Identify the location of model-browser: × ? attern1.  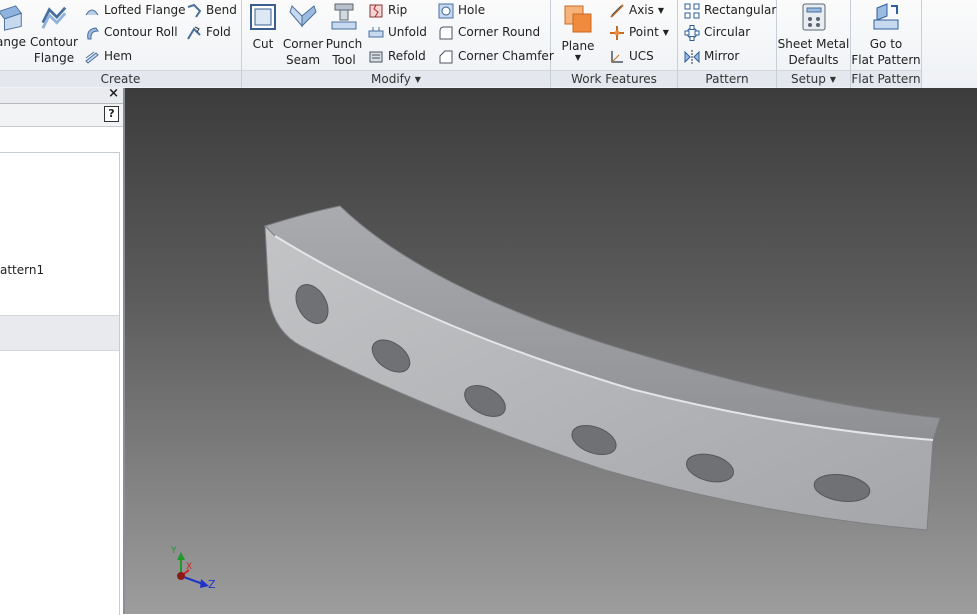
(62, 350).